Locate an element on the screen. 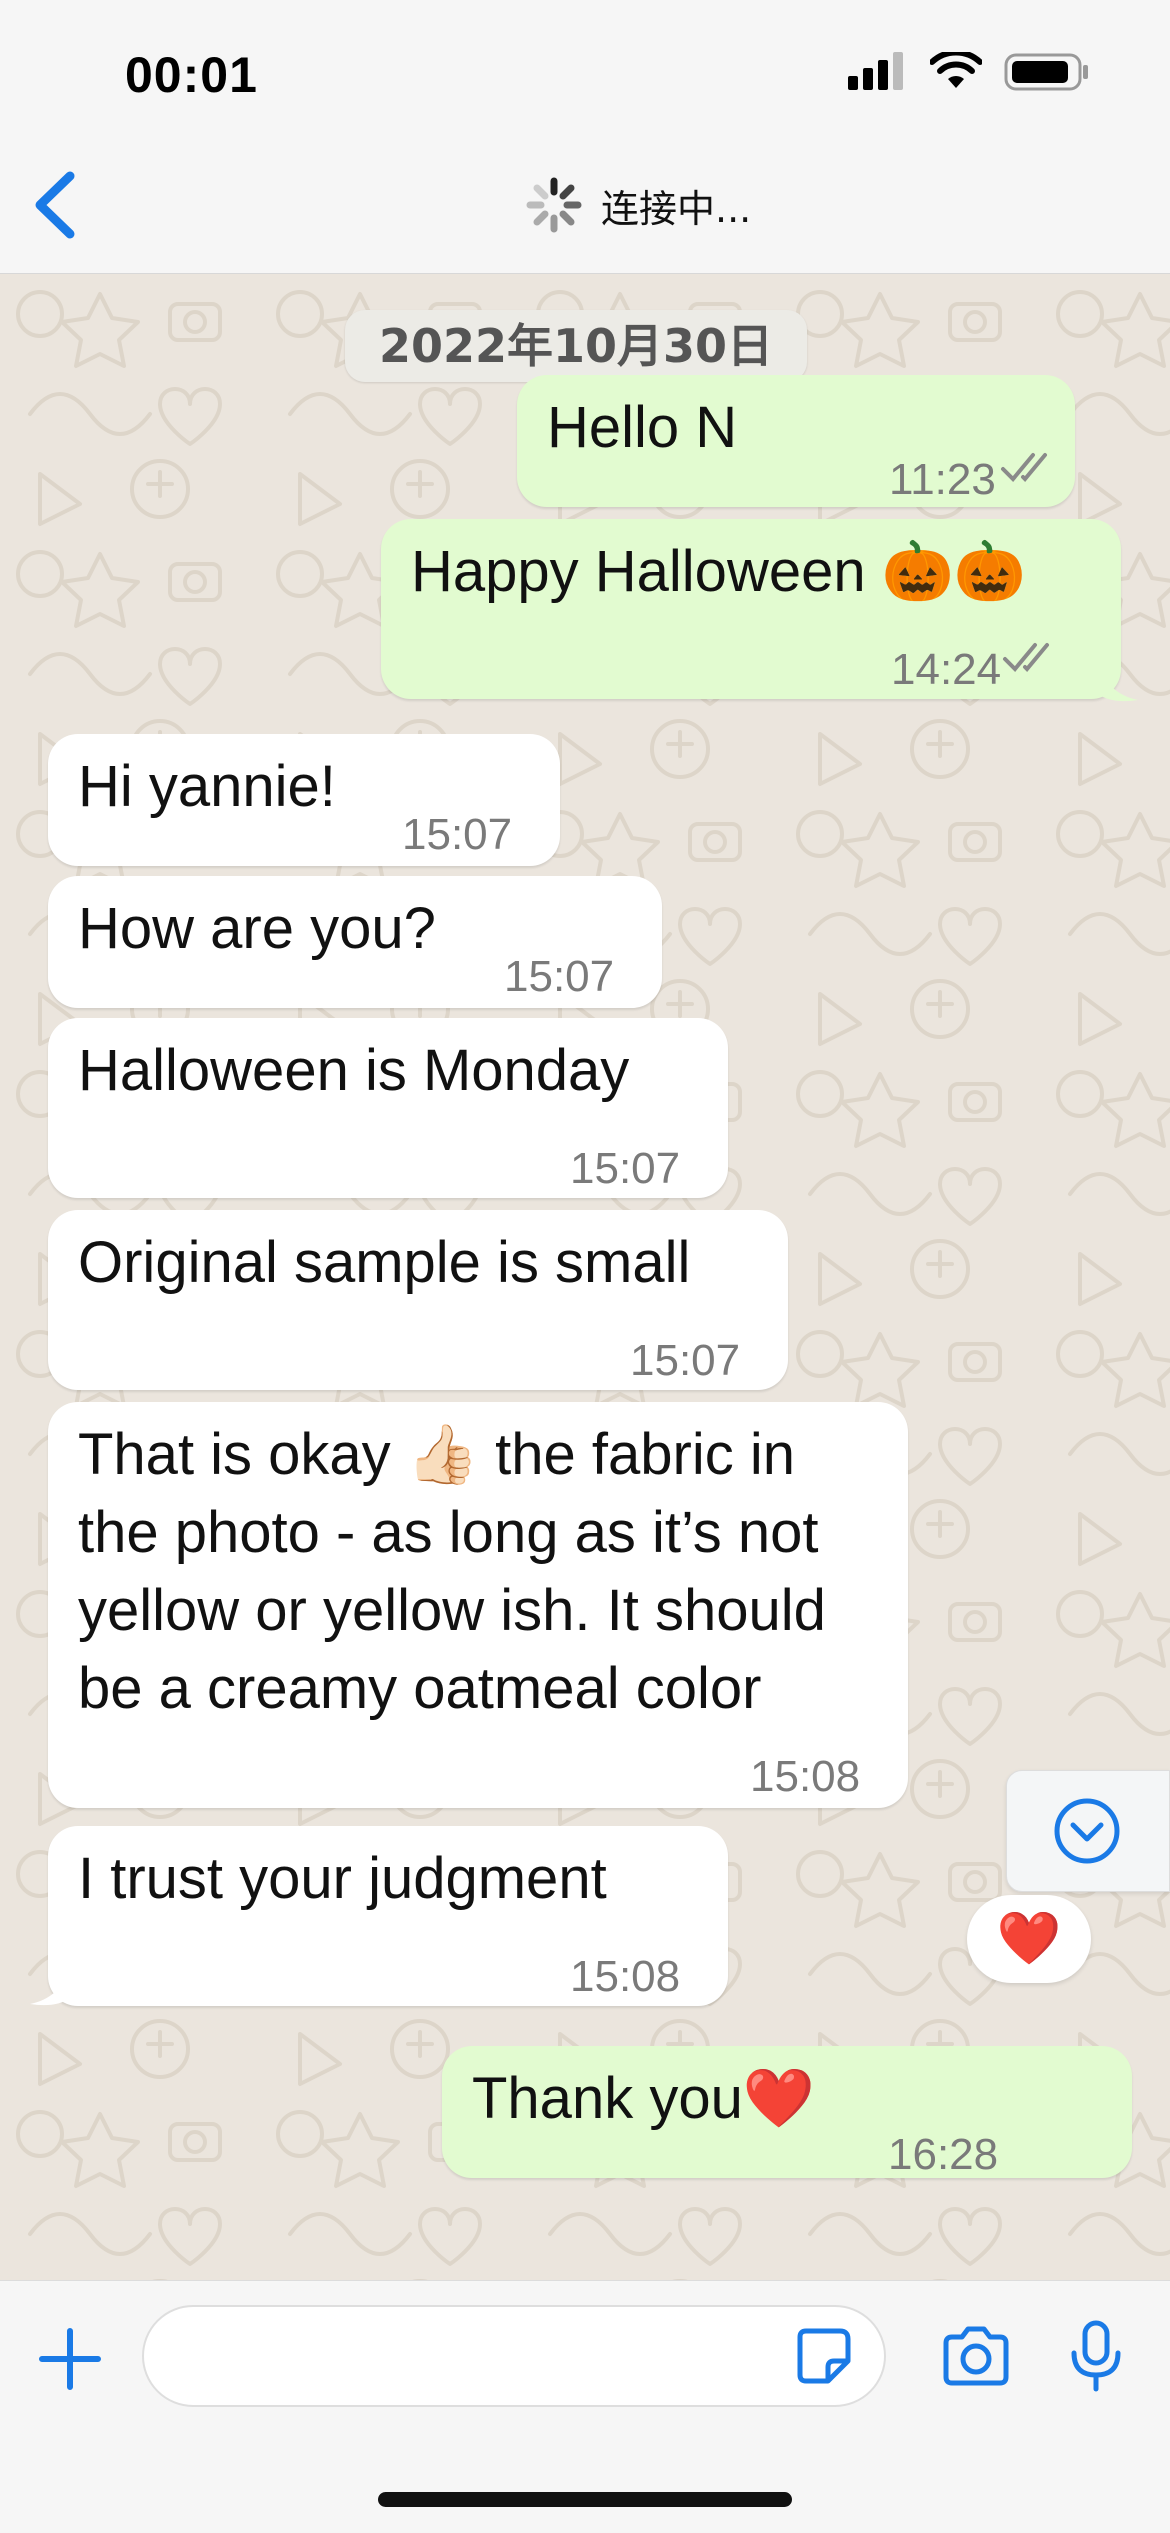 The height and width of the screenshot is (2533, 1170). message-bubble-incoming: Hi yannie! 15:07 is located at coordinates (304, 800).